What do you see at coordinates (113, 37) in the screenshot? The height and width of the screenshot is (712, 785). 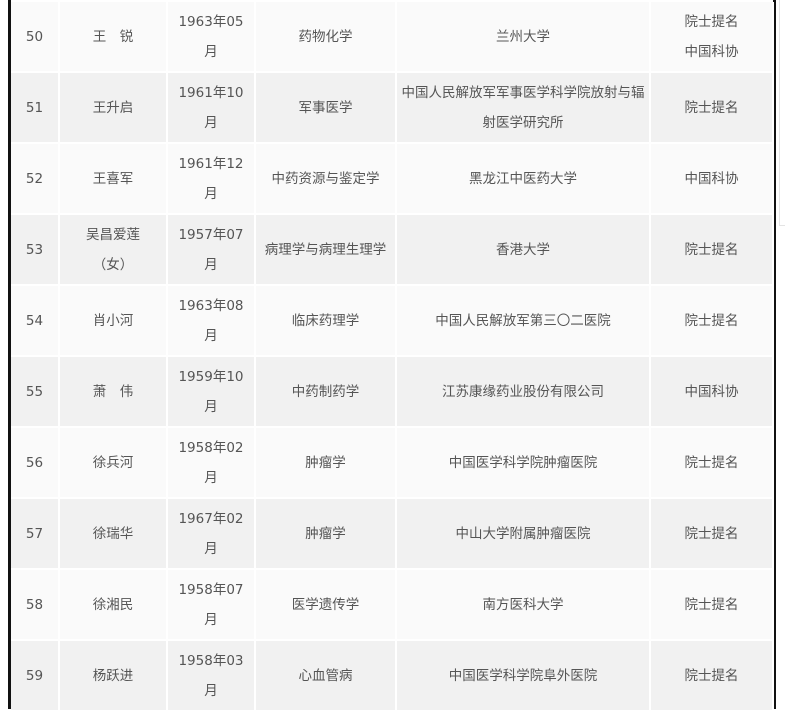 I see `cell-name: 王 锐` at bounding box center [113, 37].